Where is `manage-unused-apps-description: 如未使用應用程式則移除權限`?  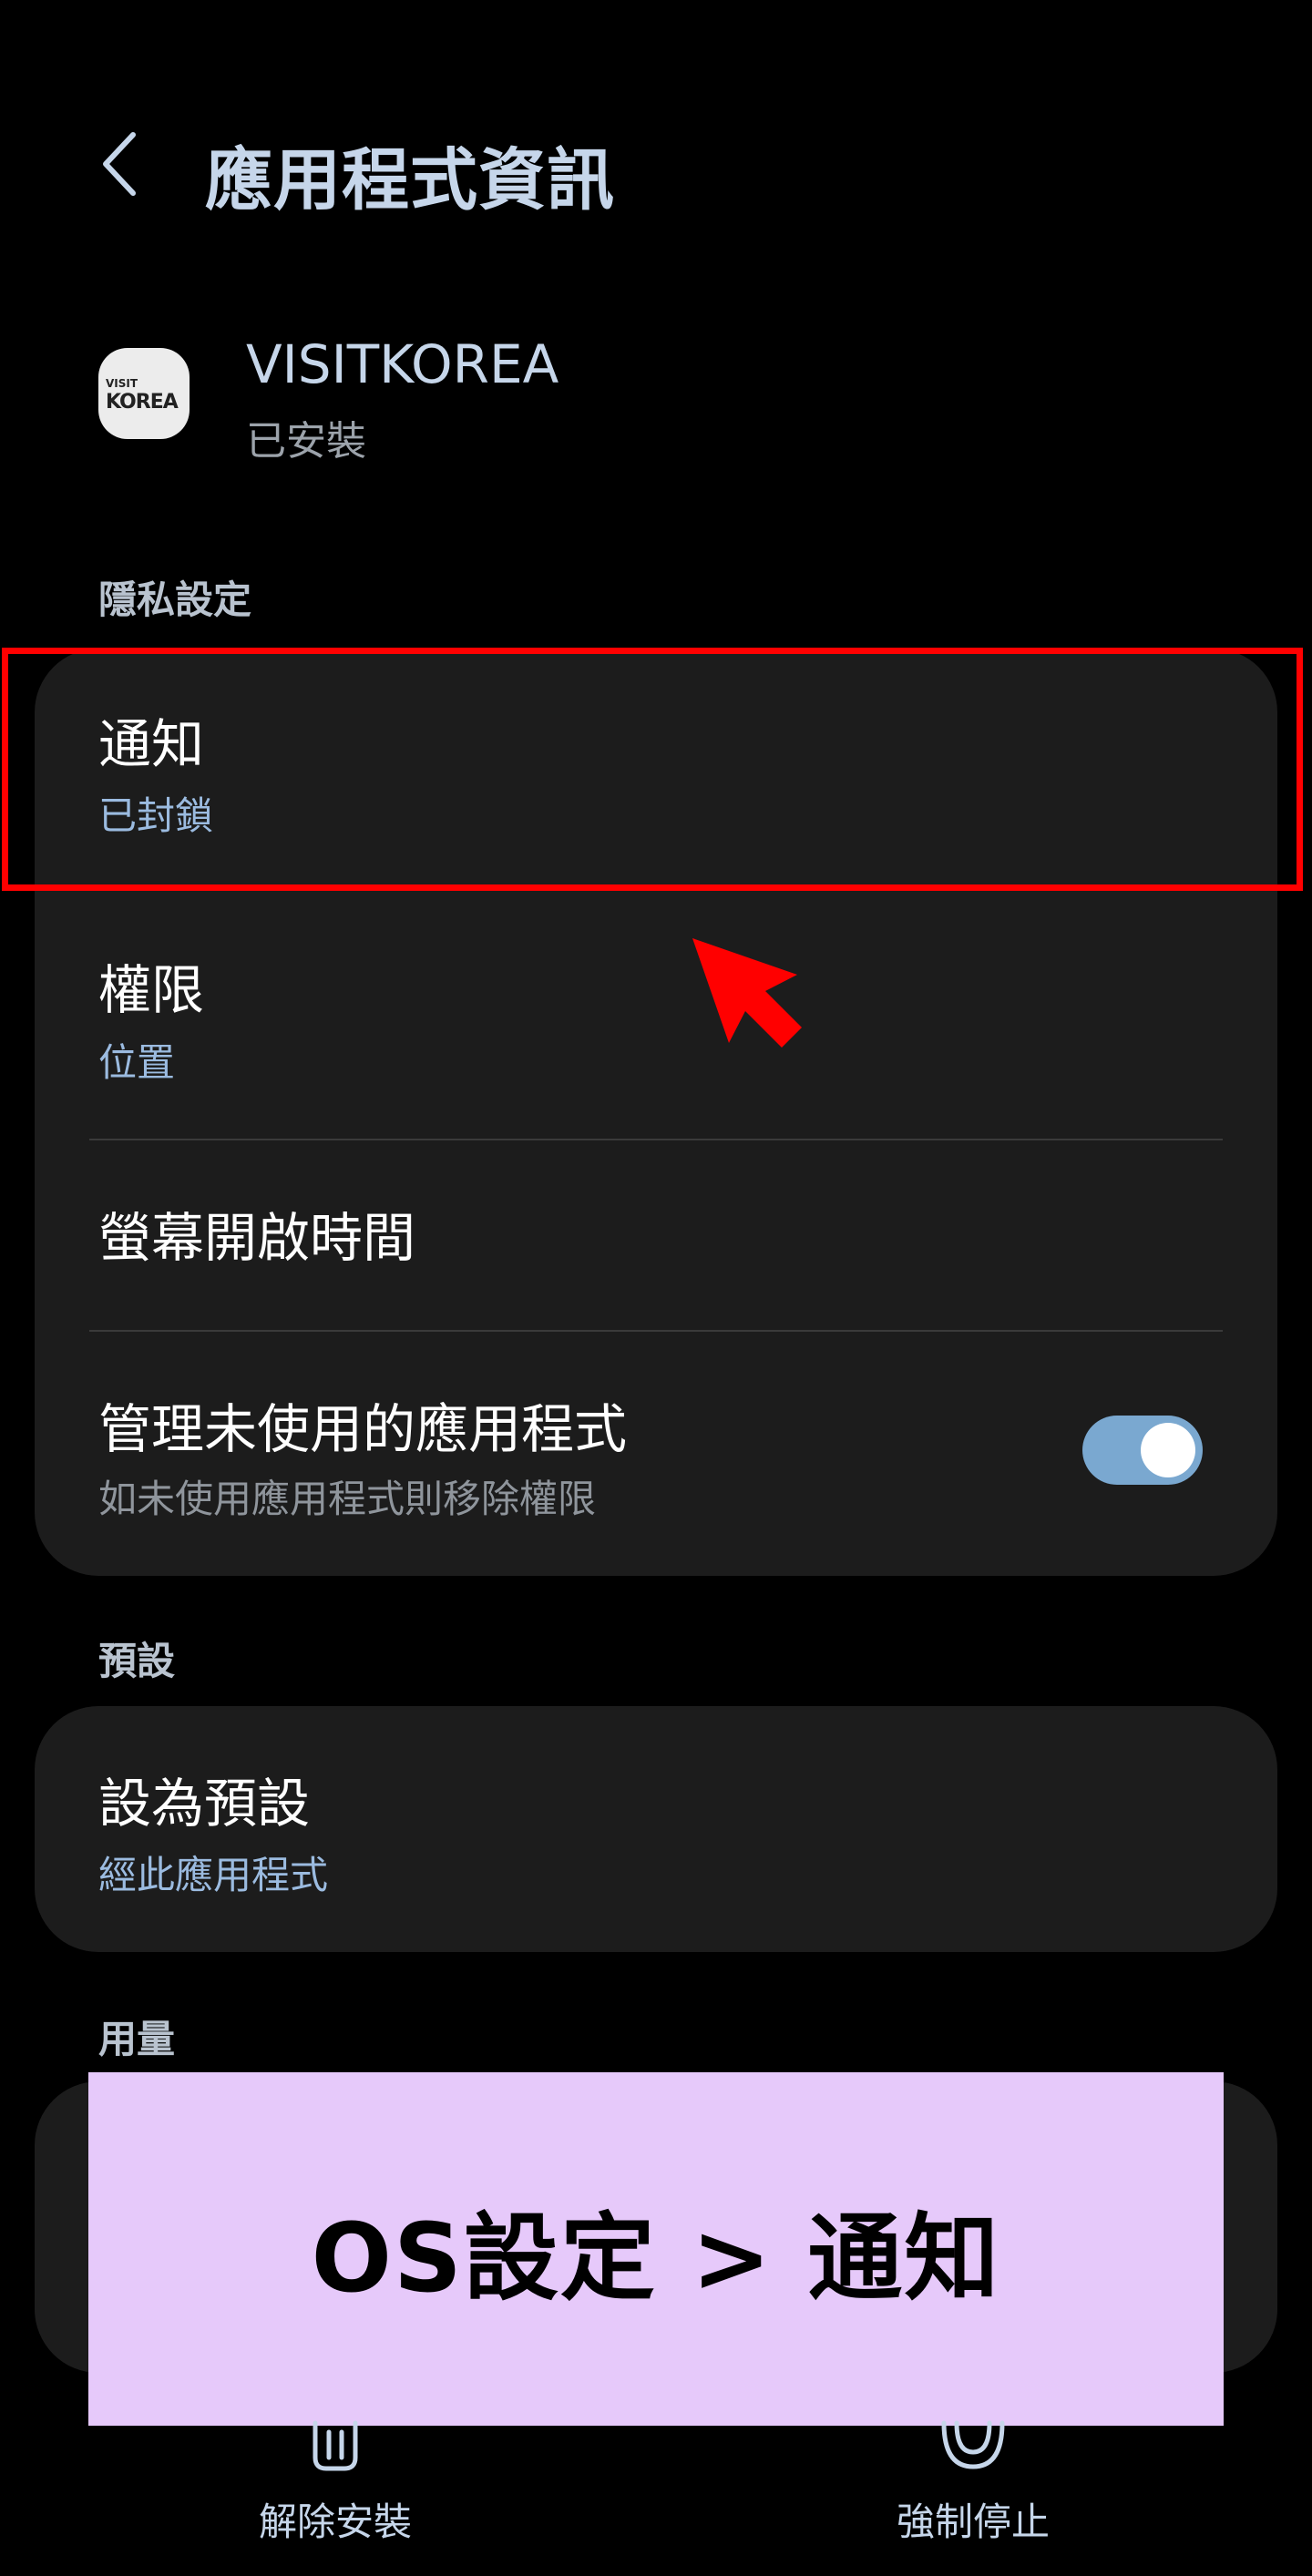
manage-unused-apps-description: 如未使用應用程式則移除權限 is located at coordinates (347, 1499).